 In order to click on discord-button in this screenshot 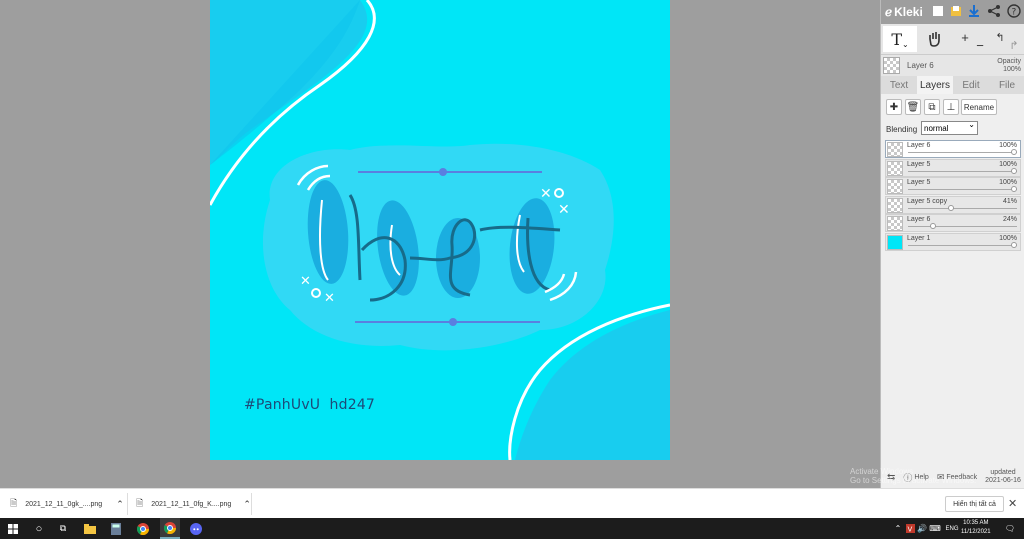, I will do `click(196, 528)`.